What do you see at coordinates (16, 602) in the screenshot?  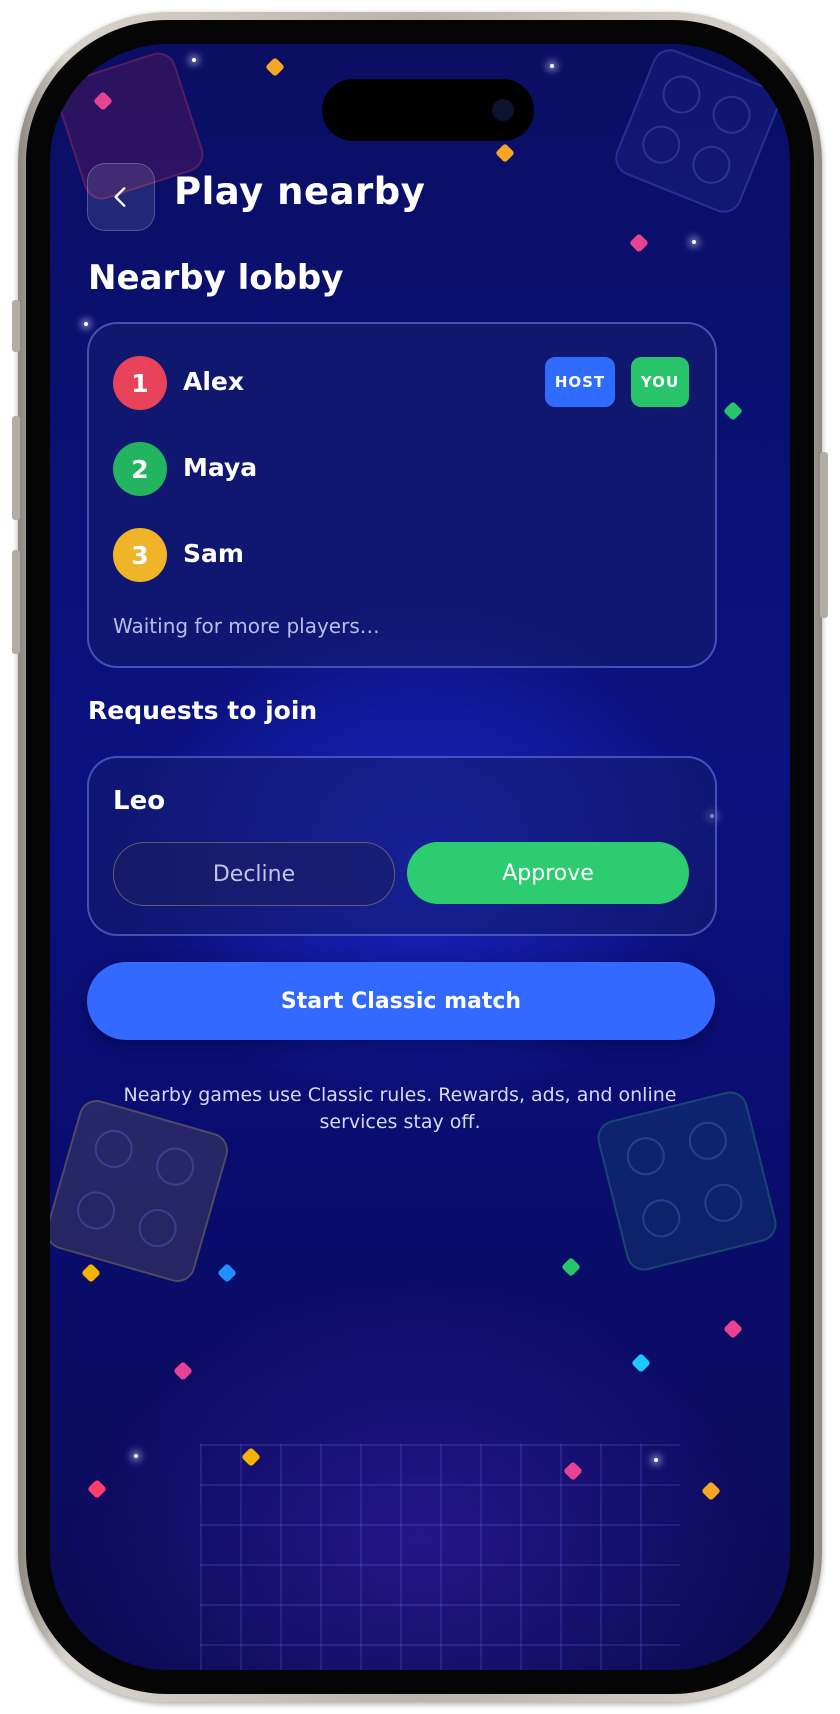 I see `volume-down-button` at bounding box center [16, 602].